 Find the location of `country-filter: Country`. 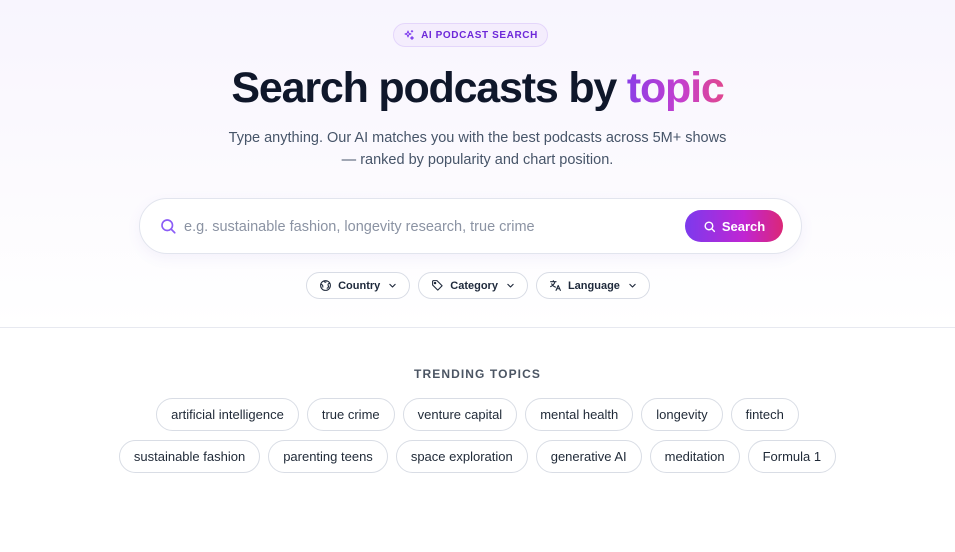

country-filter: Country is located at coordinates (358, 285).